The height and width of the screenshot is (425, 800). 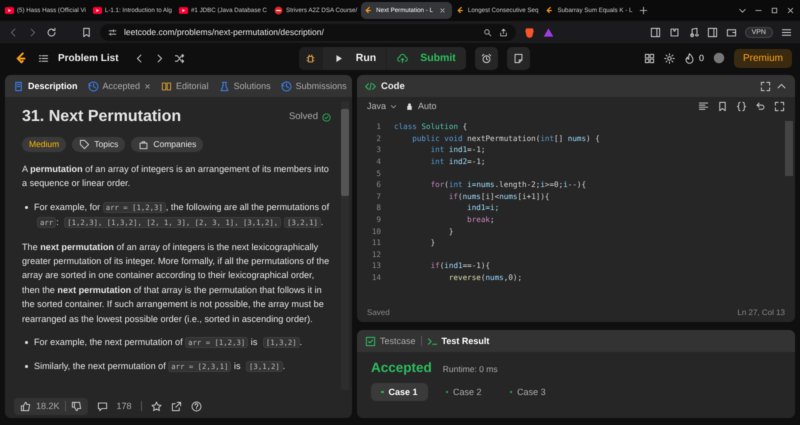 I want to click on description-text: A permutation of an array of integers is an arrangement of its members into a sequence or linear order., so click(x=176, y=176).